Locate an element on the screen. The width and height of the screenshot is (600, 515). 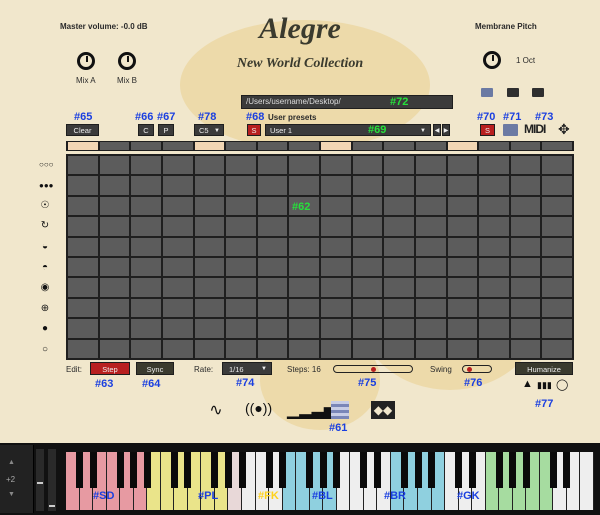
mod-wheel is located at coordinates (52, 480).